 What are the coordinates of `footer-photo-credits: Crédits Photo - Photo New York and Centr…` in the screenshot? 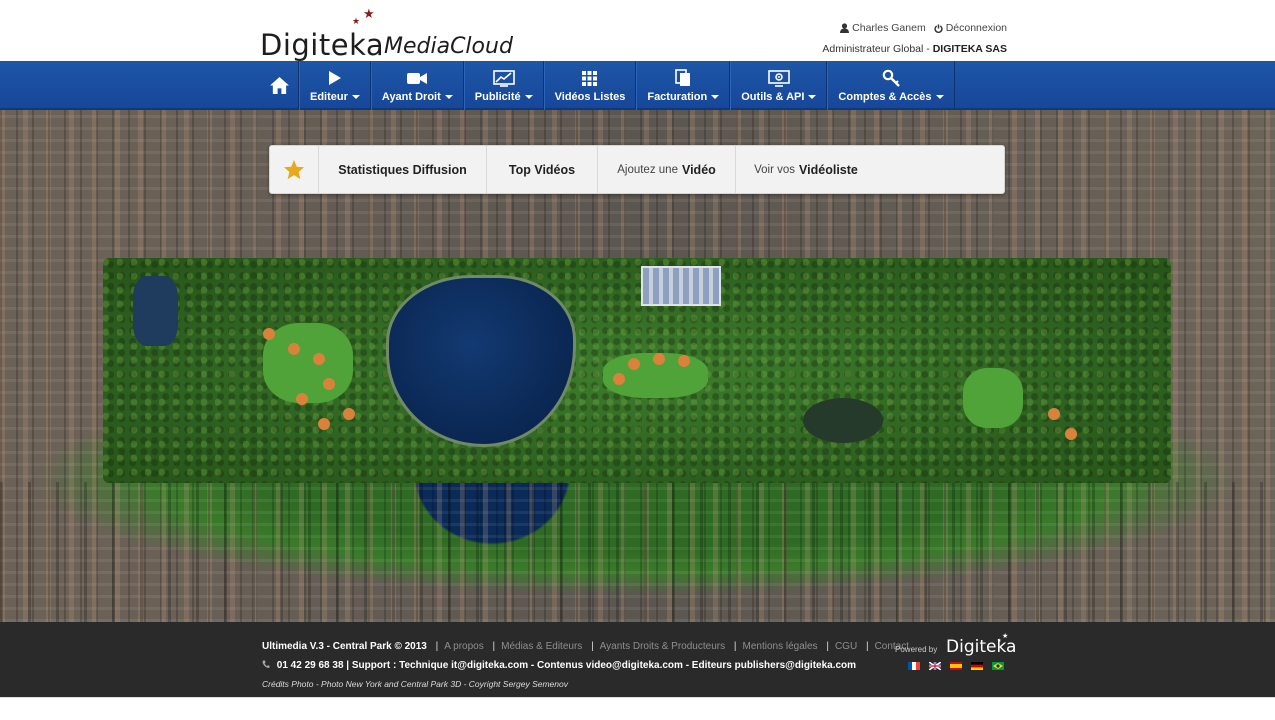 It's located at (415, 684).